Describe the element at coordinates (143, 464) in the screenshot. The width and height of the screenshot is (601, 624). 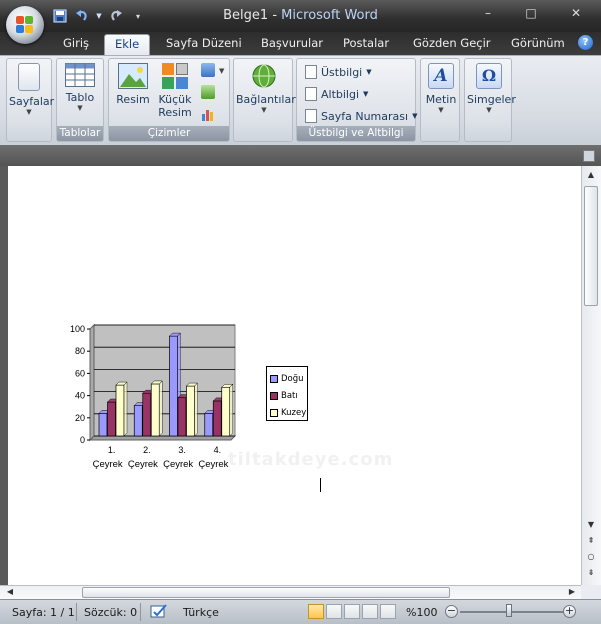
I see `x-tick-label: Çeyrek` at that location.